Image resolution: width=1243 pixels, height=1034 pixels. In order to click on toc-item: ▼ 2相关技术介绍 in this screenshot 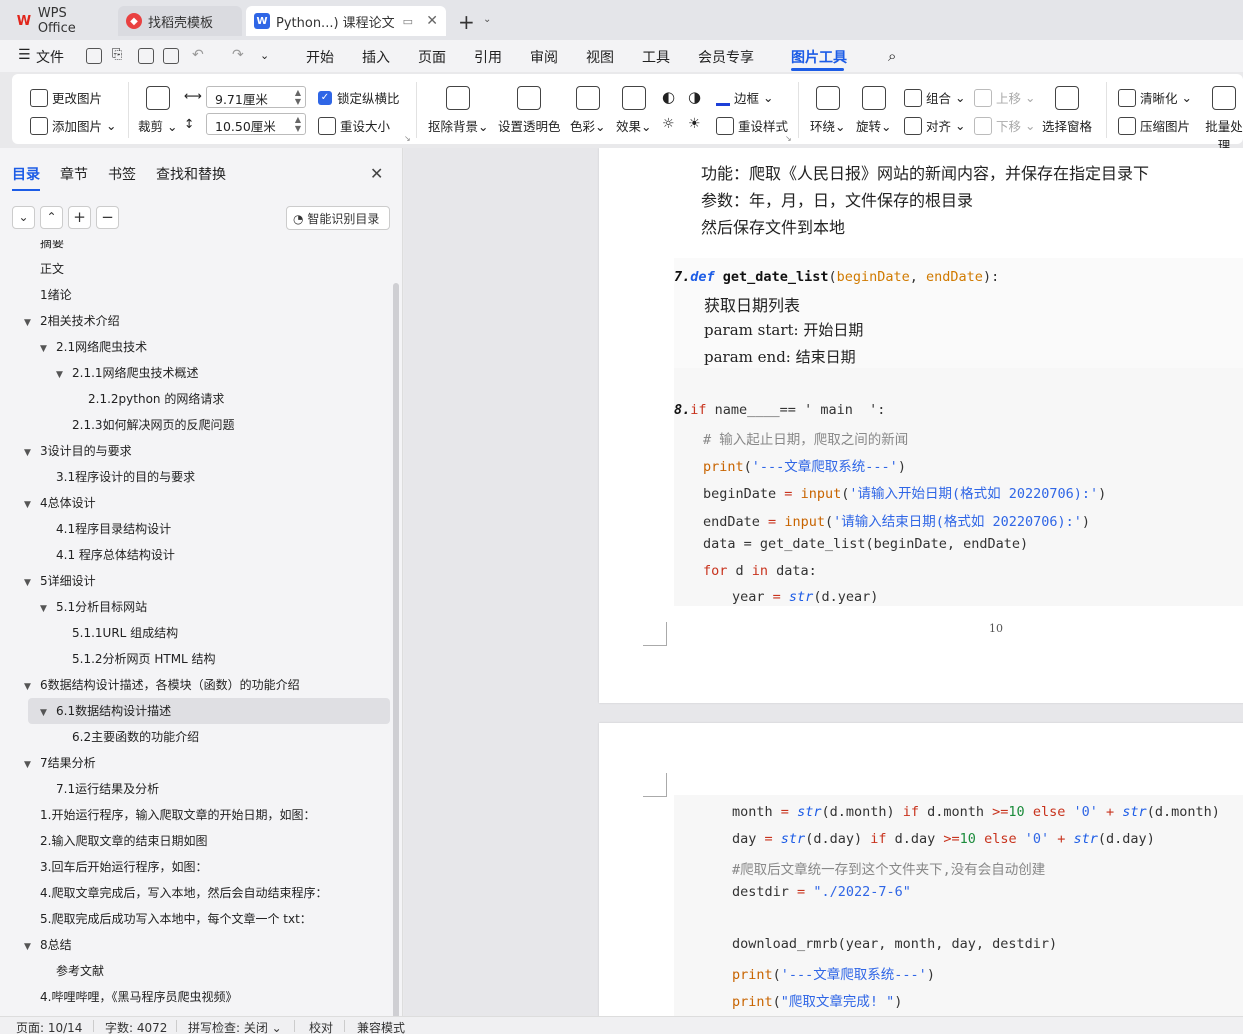, I will do `click(72, 321)`.